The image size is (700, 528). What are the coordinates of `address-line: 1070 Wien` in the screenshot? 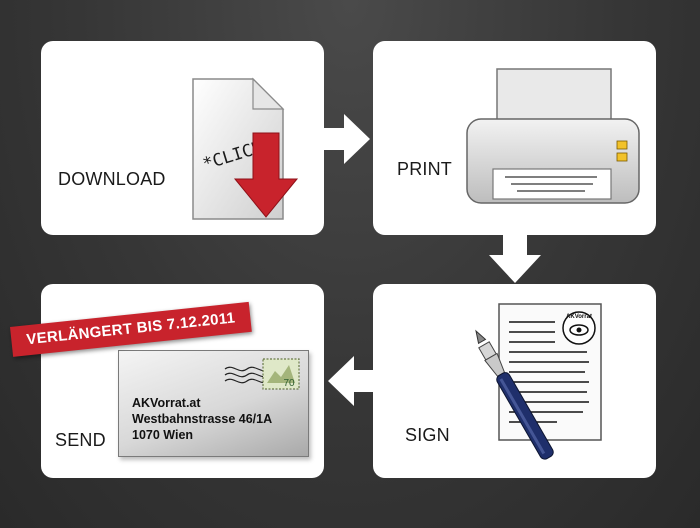 It's located at (163, 435).